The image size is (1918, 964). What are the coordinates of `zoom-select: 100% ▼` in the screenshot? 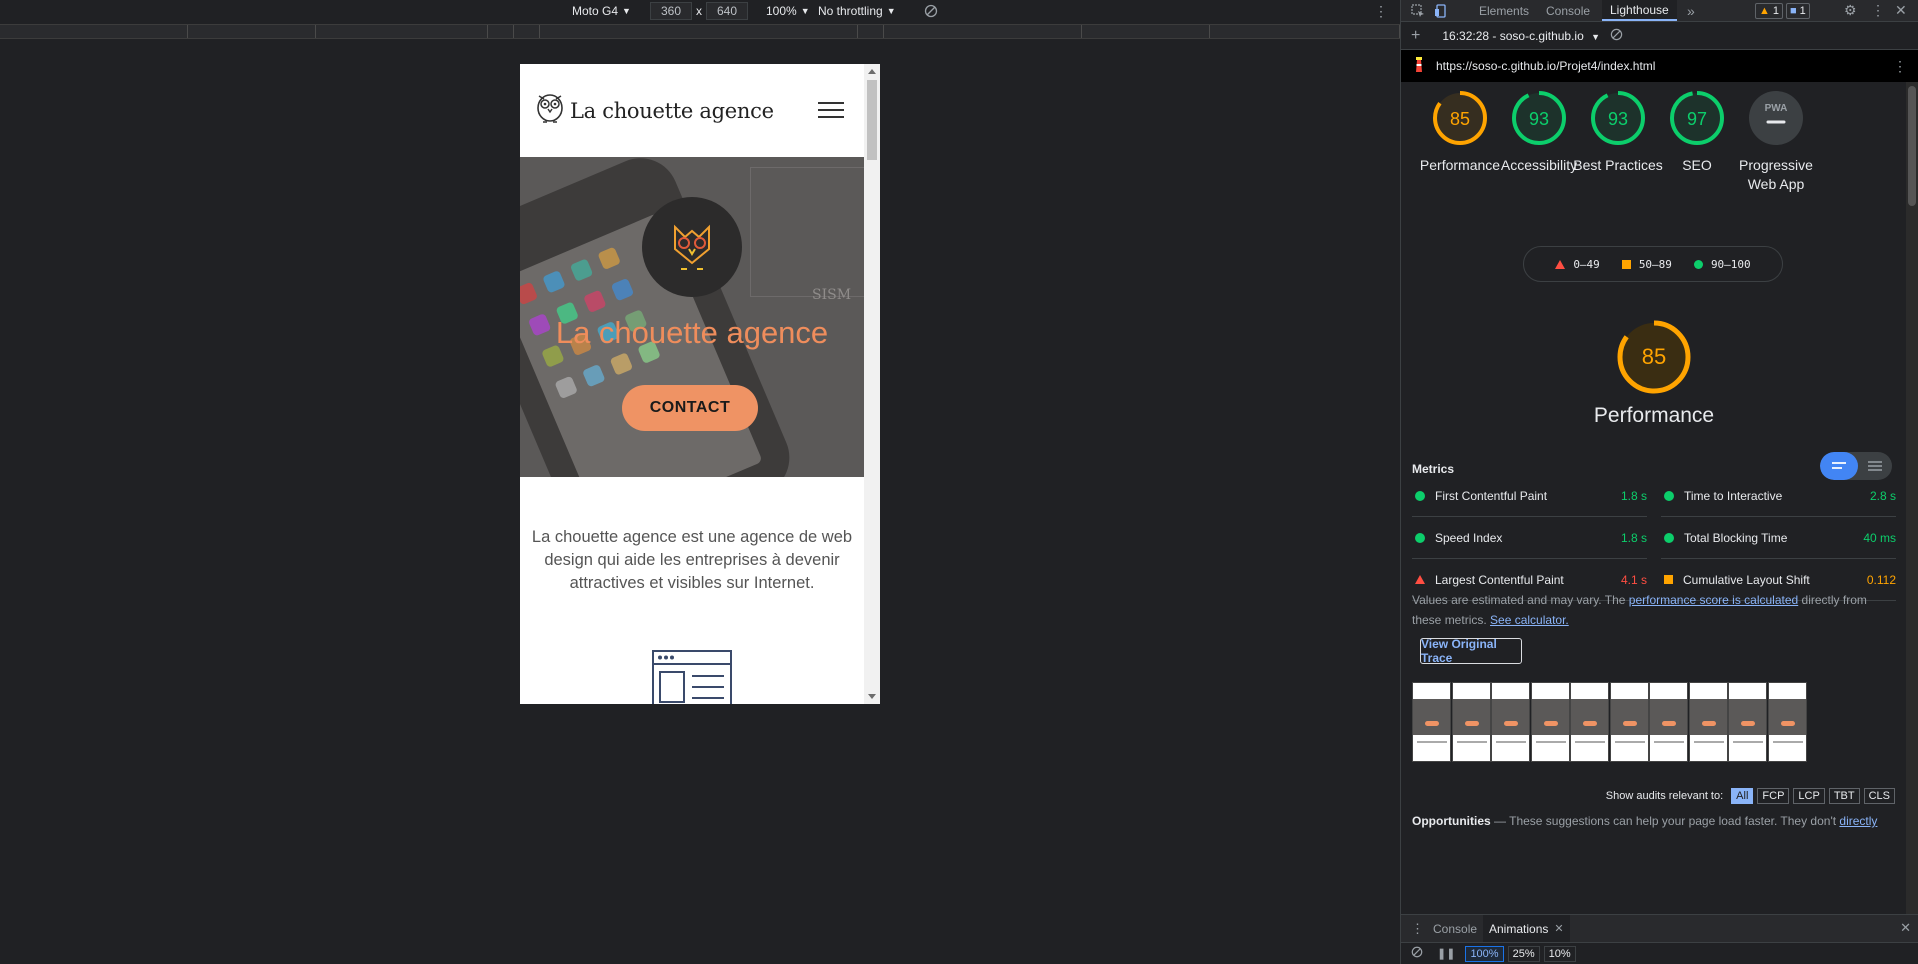 It's located at (788, 11).